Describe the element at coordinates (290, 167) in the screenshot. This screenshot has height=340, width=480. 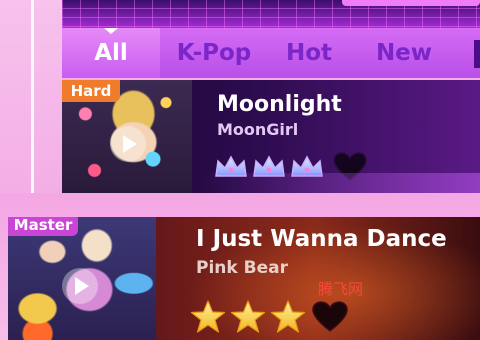
I see `crown-rating` at that location.